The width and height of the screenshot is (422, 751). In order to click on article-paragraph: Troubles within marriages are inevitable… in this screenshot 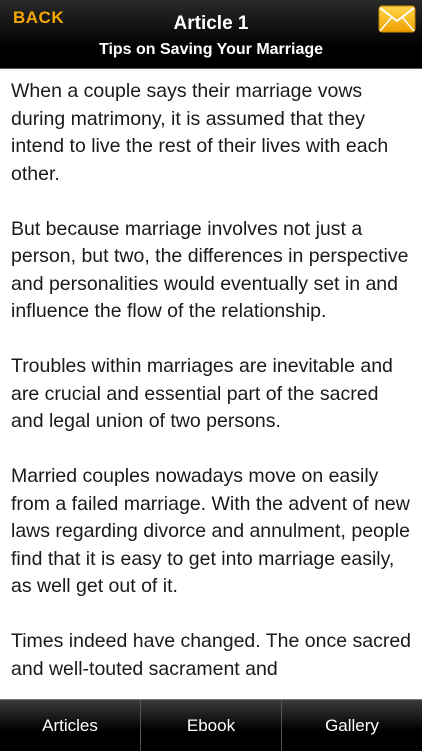, I will do `click(202, 393)`.